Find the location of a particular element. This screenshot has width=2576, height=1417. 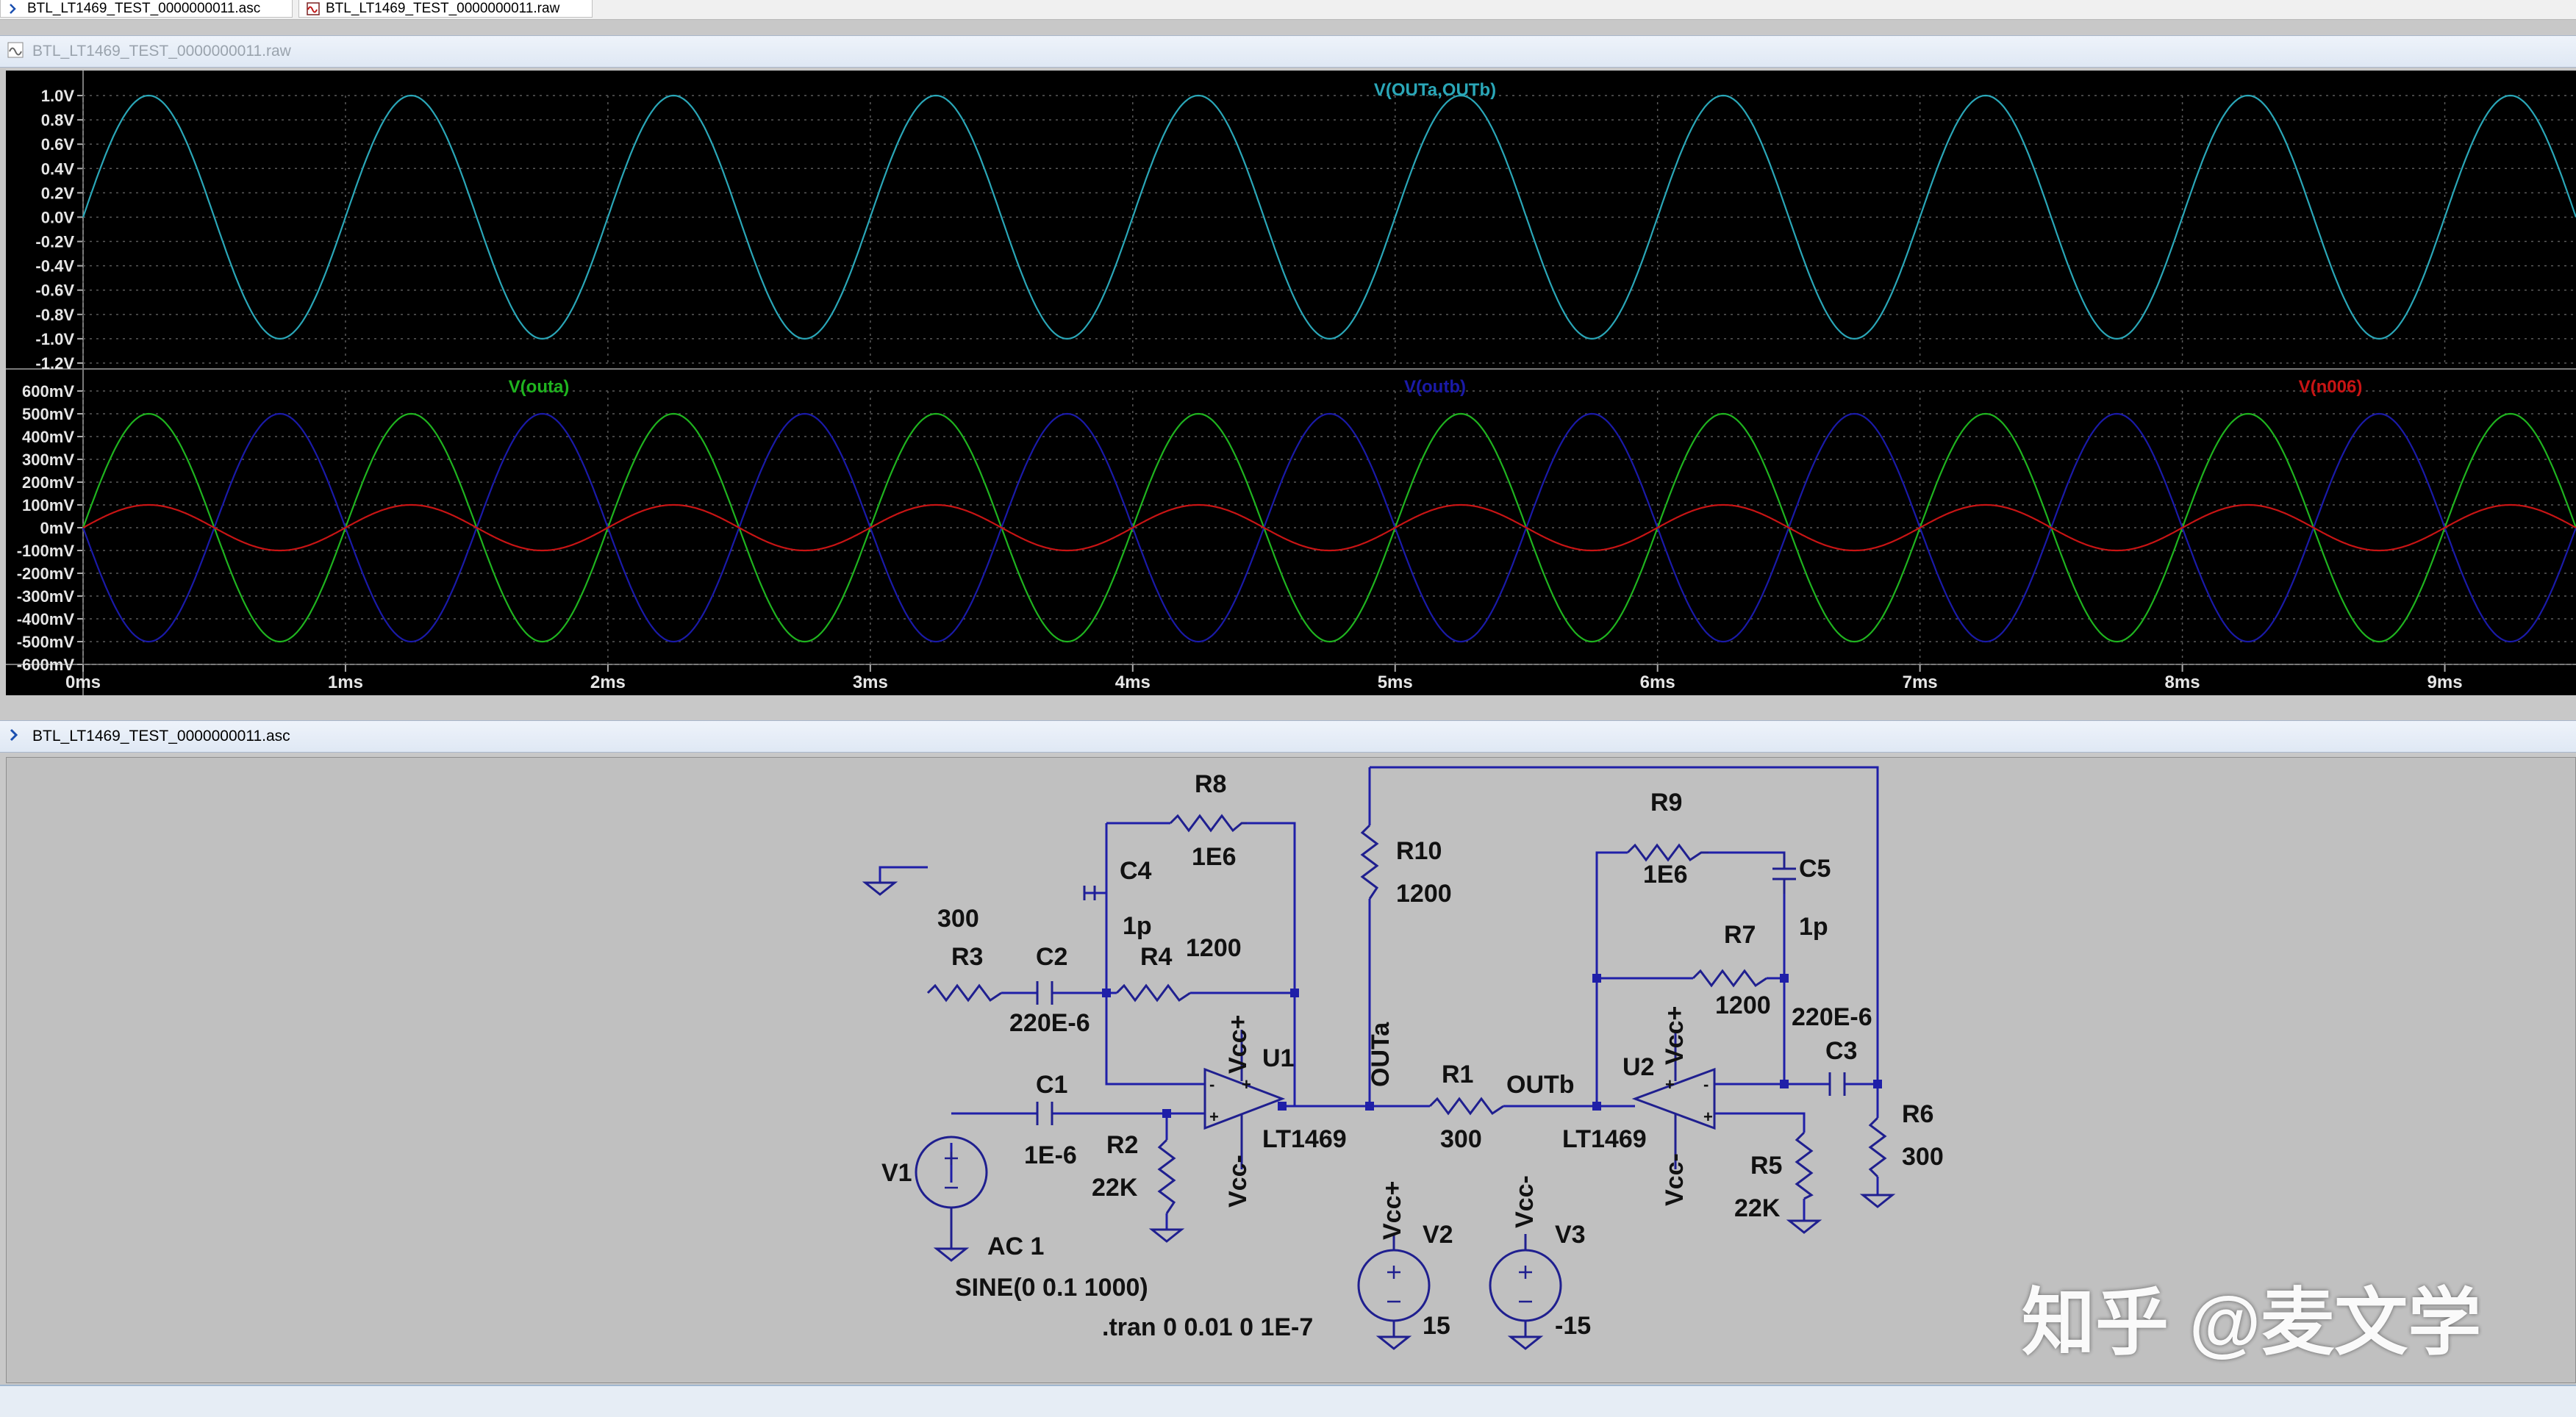

label-r10-value: 1200 is located at coordinates (1424, 894).